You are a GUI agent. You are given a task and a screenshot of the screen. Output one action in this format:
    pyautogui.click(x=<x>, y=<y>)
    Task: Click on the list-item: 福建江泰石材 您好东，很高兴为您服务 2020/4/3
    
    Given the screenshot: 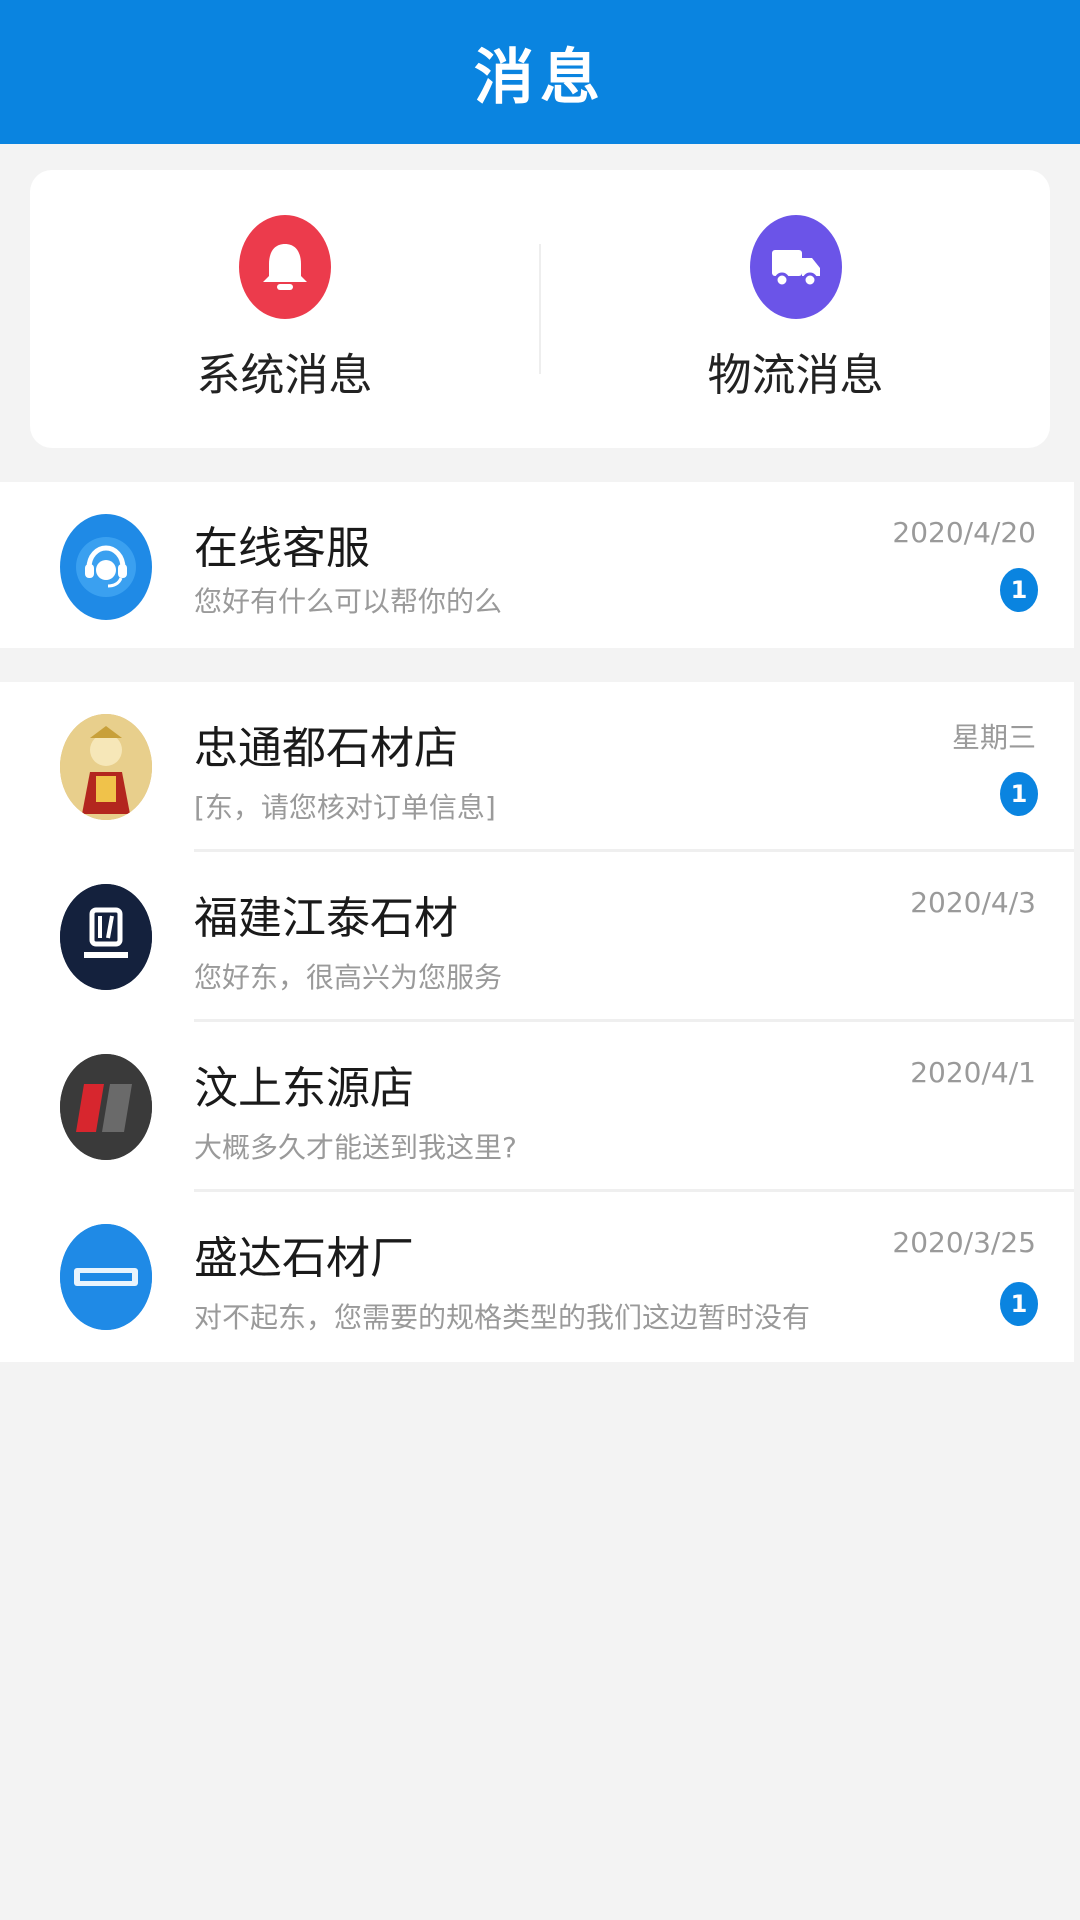 What is the action you would take?
    pyautogui.click(x=540, y=937)
    